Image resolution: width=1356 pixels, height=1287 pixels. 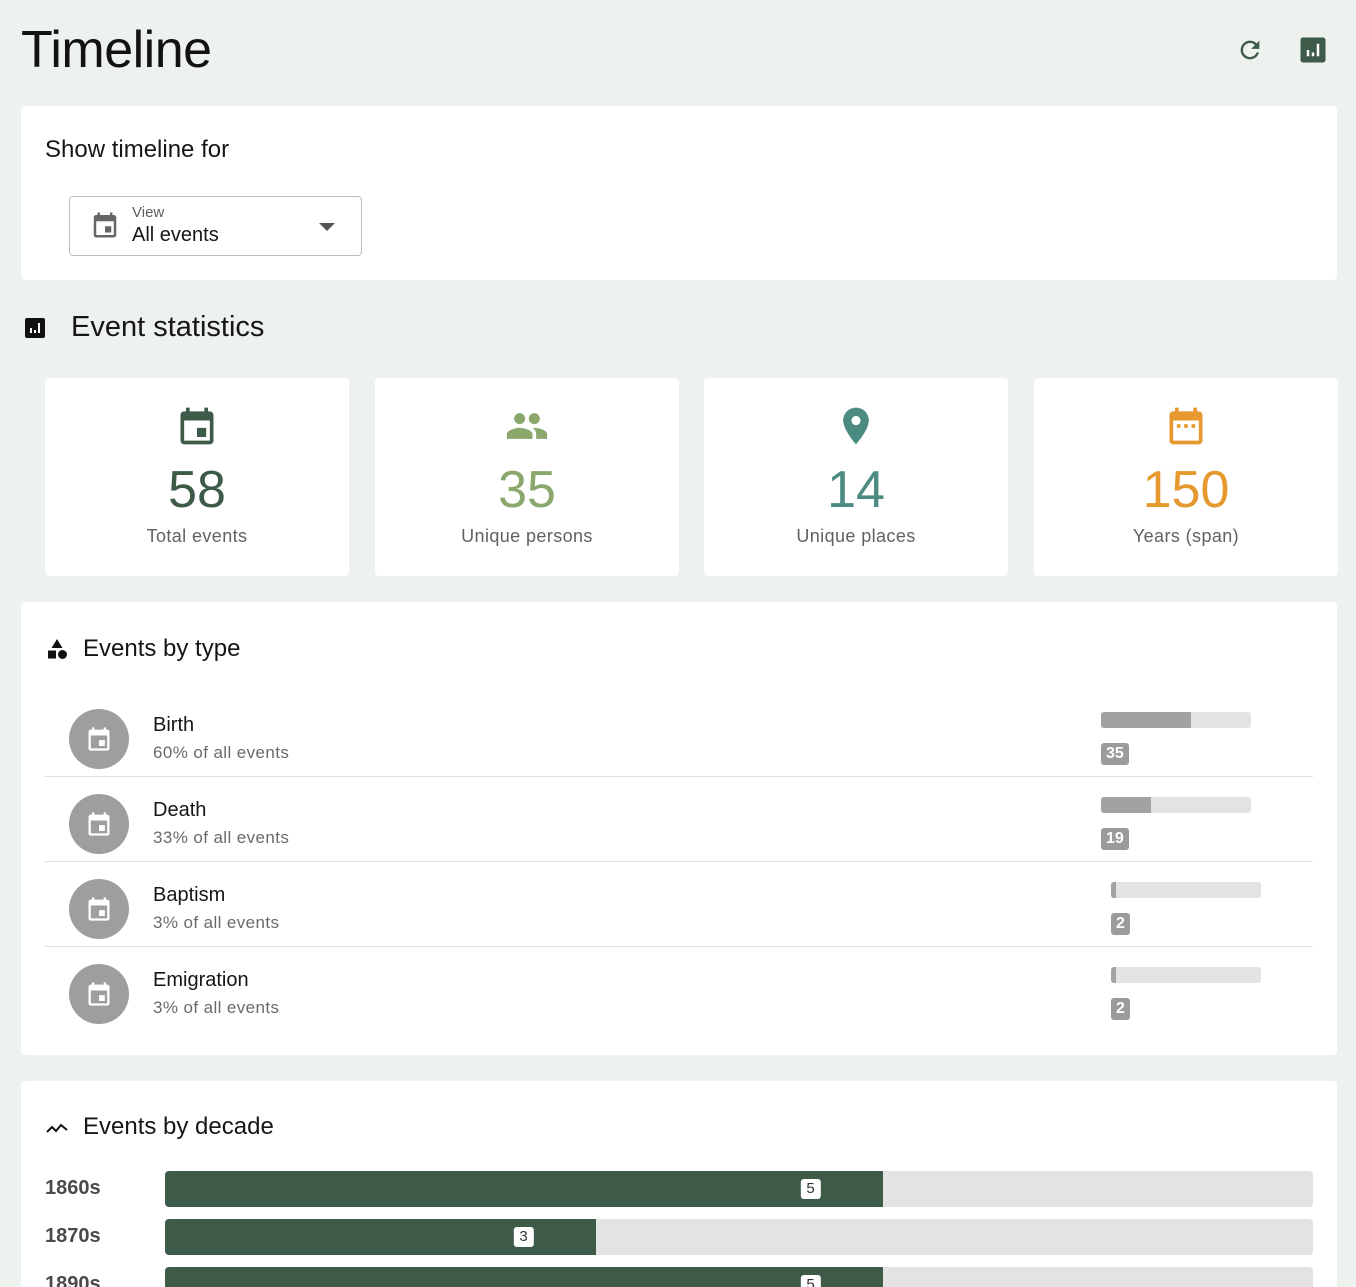 I want to click on event-type-name: Death, so click(x=180, y=810).